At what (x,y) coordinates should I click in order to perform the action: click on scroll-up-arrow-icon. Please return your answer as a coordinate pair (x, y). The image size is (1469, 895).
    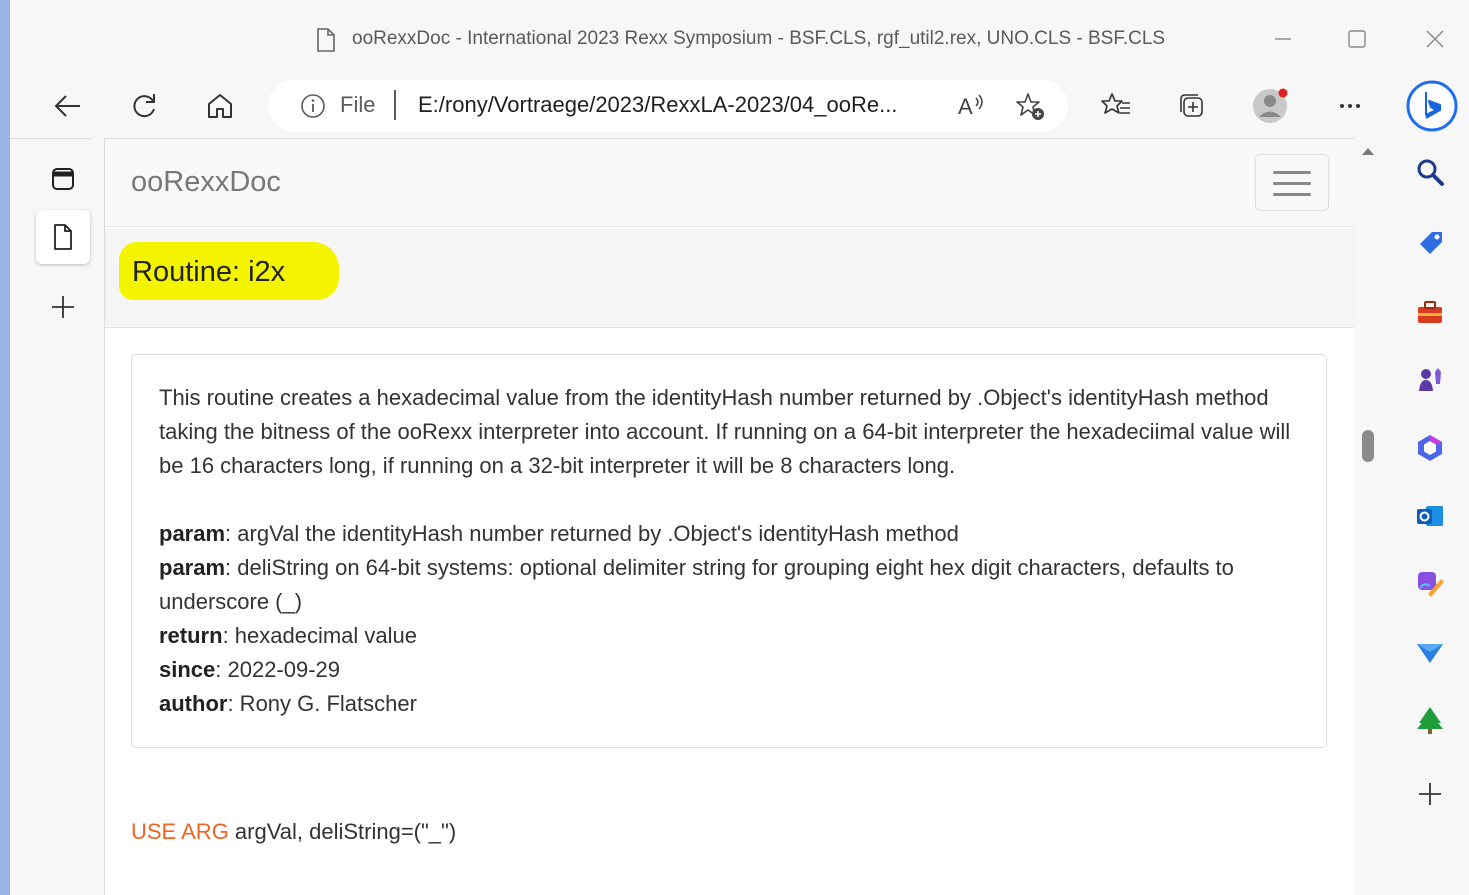
    Looking at the image, I should click on (1368, 158).